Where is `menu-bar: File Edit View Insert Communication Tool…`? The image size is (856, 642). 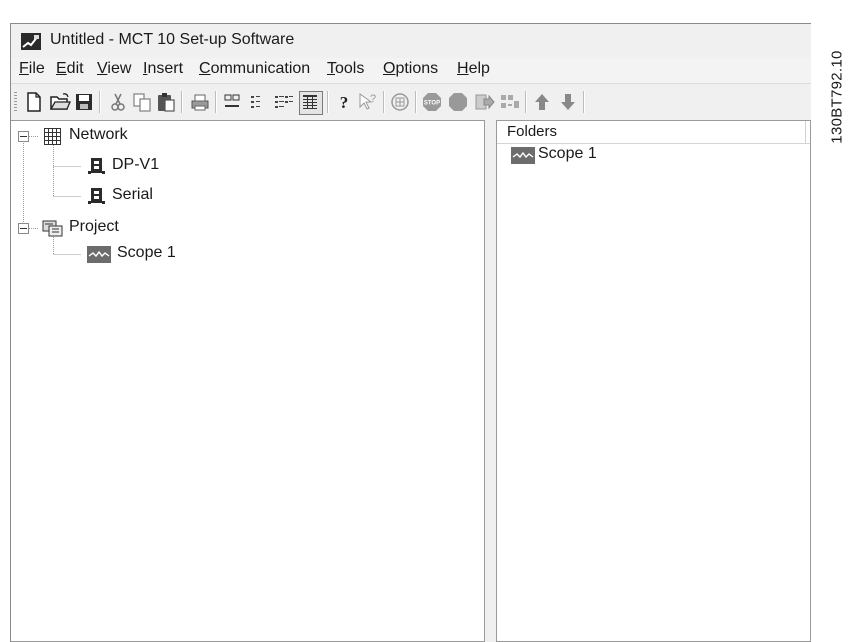
menu-bar: File Edit View Insert Communication Tool… is located at coordinates (411, 70).